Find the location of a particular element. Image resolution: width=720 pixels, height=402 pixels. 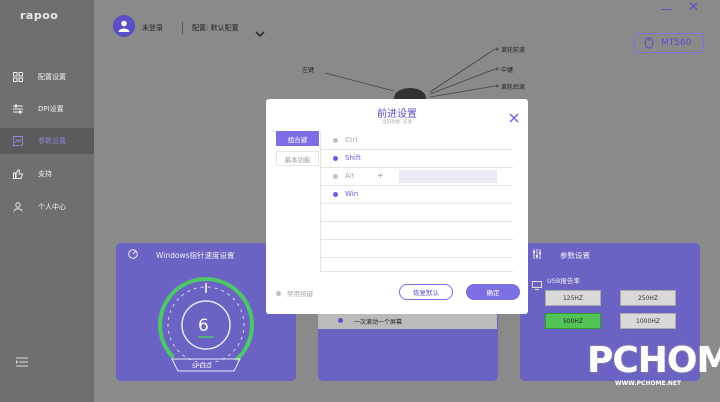

sidebar: rapoo 配置设置 DPI设置 参数设置 支持 个人中心 is located at coordinates (47, 201).